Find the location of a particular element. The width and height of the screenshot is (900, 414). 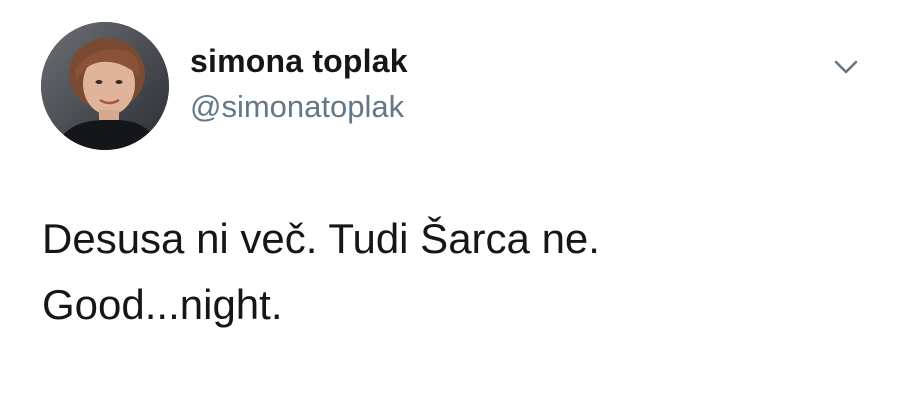

tweet-text-line: Desusa ni več. Tudi Šarca ne. is located at coordinates (321, 238).